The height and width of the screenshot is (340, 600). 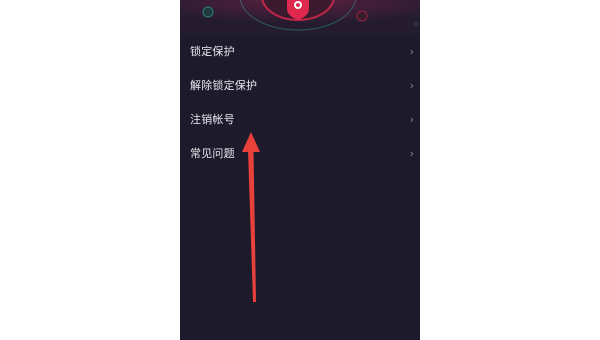 I want to click on header-banner, so click(x=300, y=17).